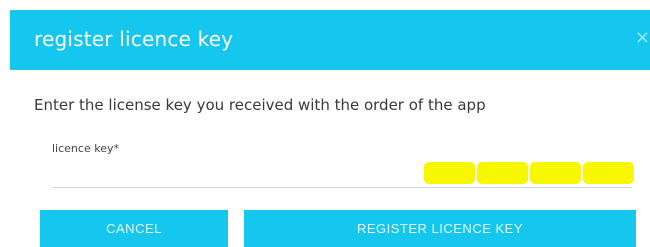  I want to click on licence-key-value-redacted, so click(529, 173).